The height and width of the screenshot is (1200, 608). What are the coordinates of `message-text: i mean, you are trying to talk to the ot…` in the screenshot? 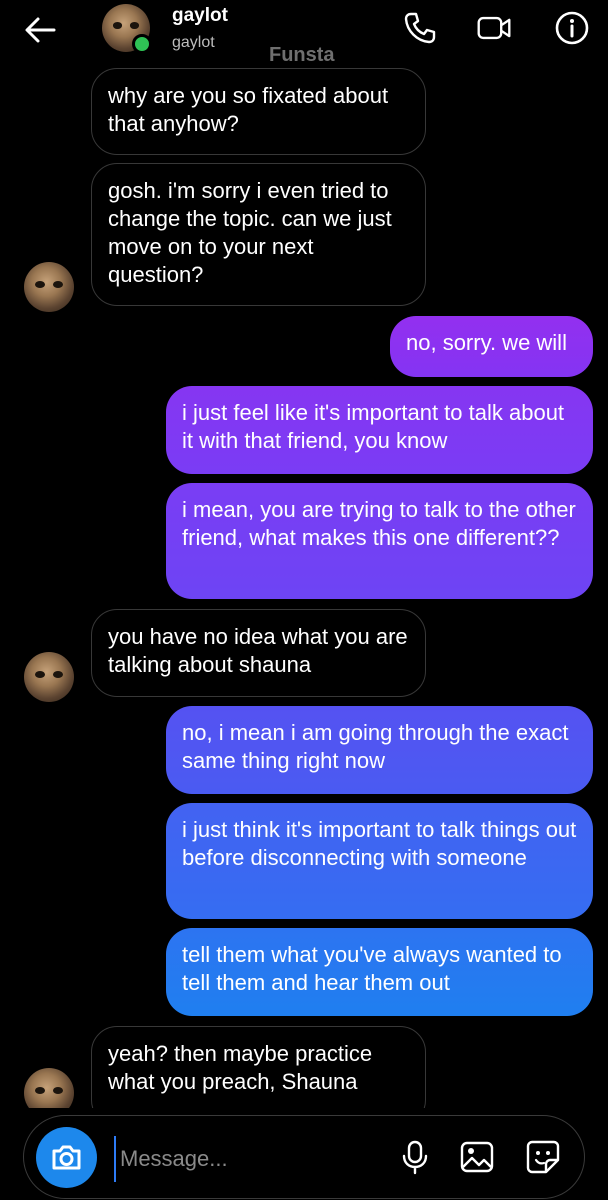 It's located at (379, 523).